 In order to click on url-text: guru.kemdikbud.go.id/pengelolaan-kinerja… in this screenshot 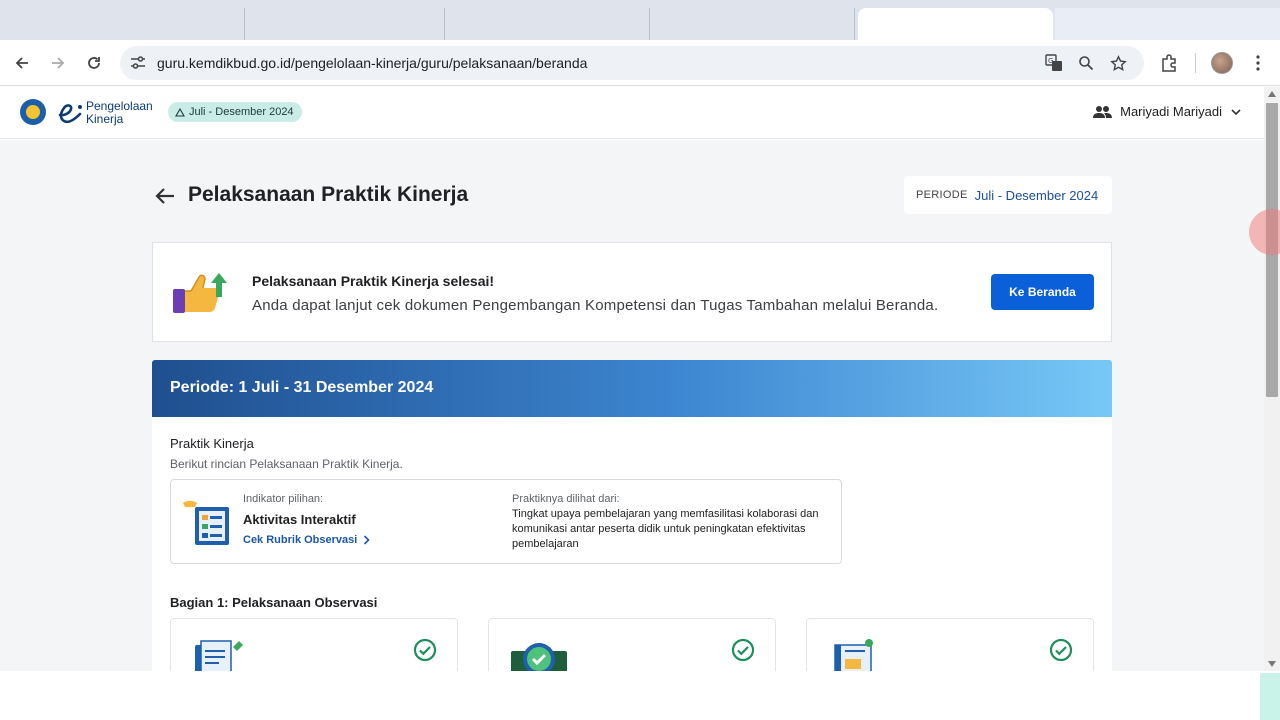, I will do `click(372, 63)`.